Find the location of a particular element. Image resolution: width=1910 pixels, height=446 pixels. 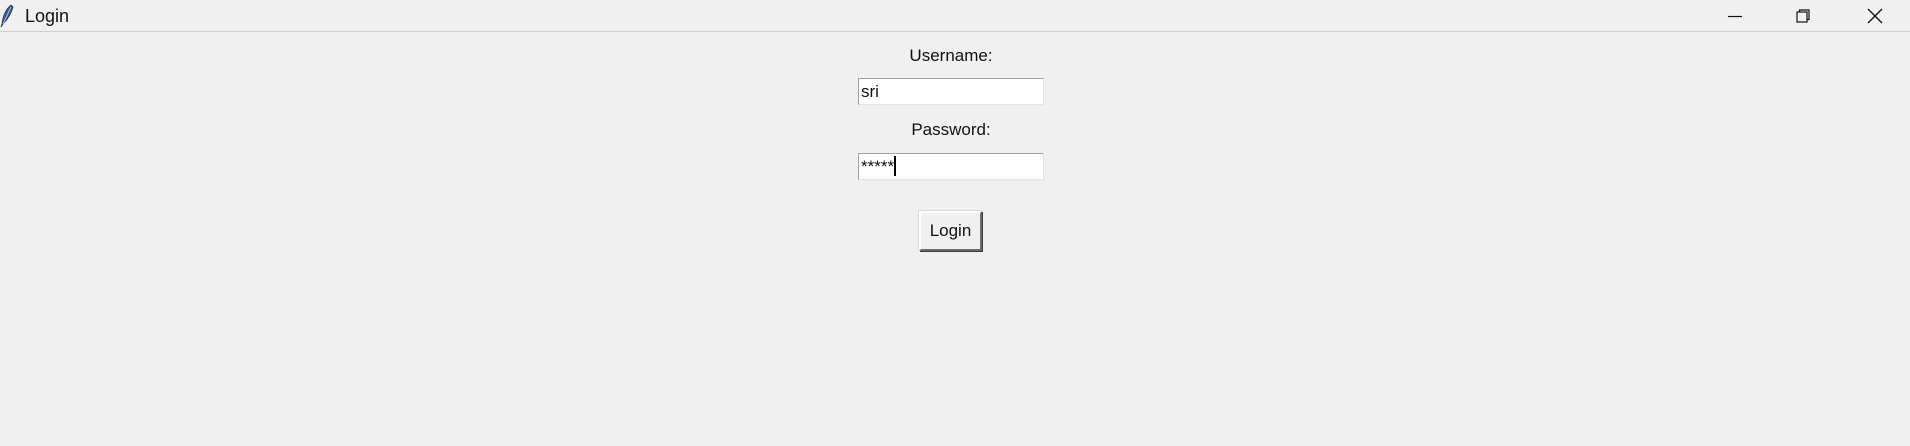

minimize-icon is located at coordinates (1735, 16).